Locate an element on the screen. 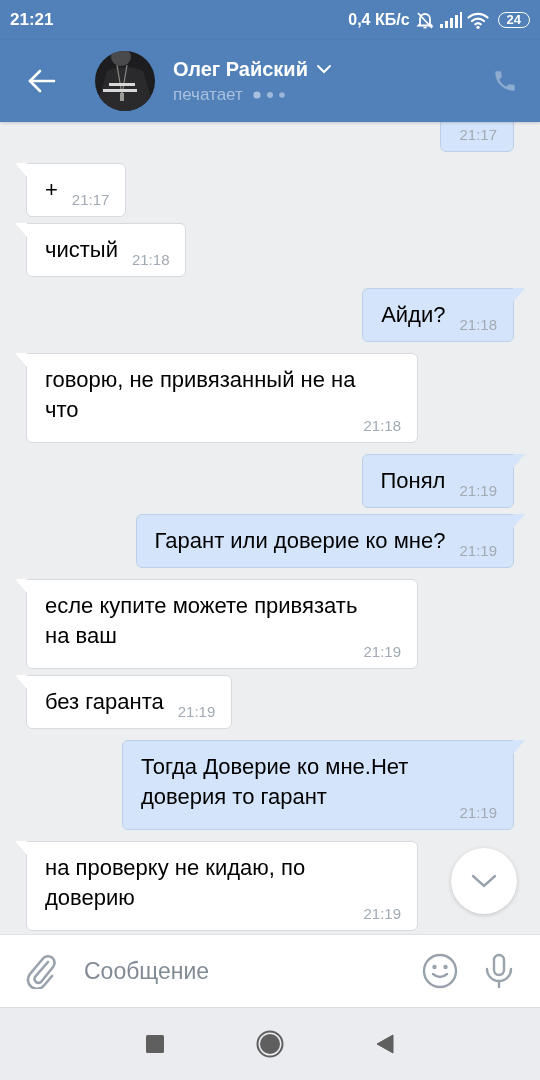 Image resolution: width=540 pixels, height=1080 pixels. message-text: Айди? is located at coordinates (413, 315).